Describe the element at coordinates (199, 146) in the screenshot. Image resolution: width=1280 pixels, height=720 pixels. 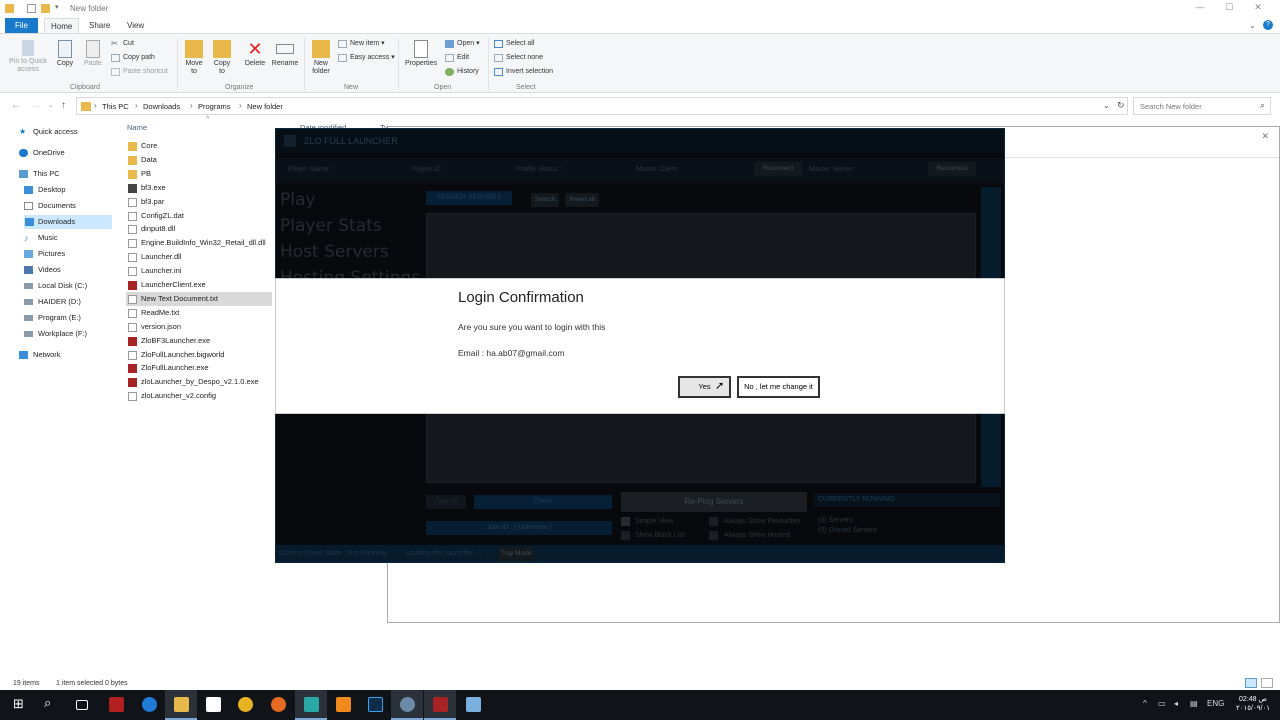
I see `file-row: Core` at that location.